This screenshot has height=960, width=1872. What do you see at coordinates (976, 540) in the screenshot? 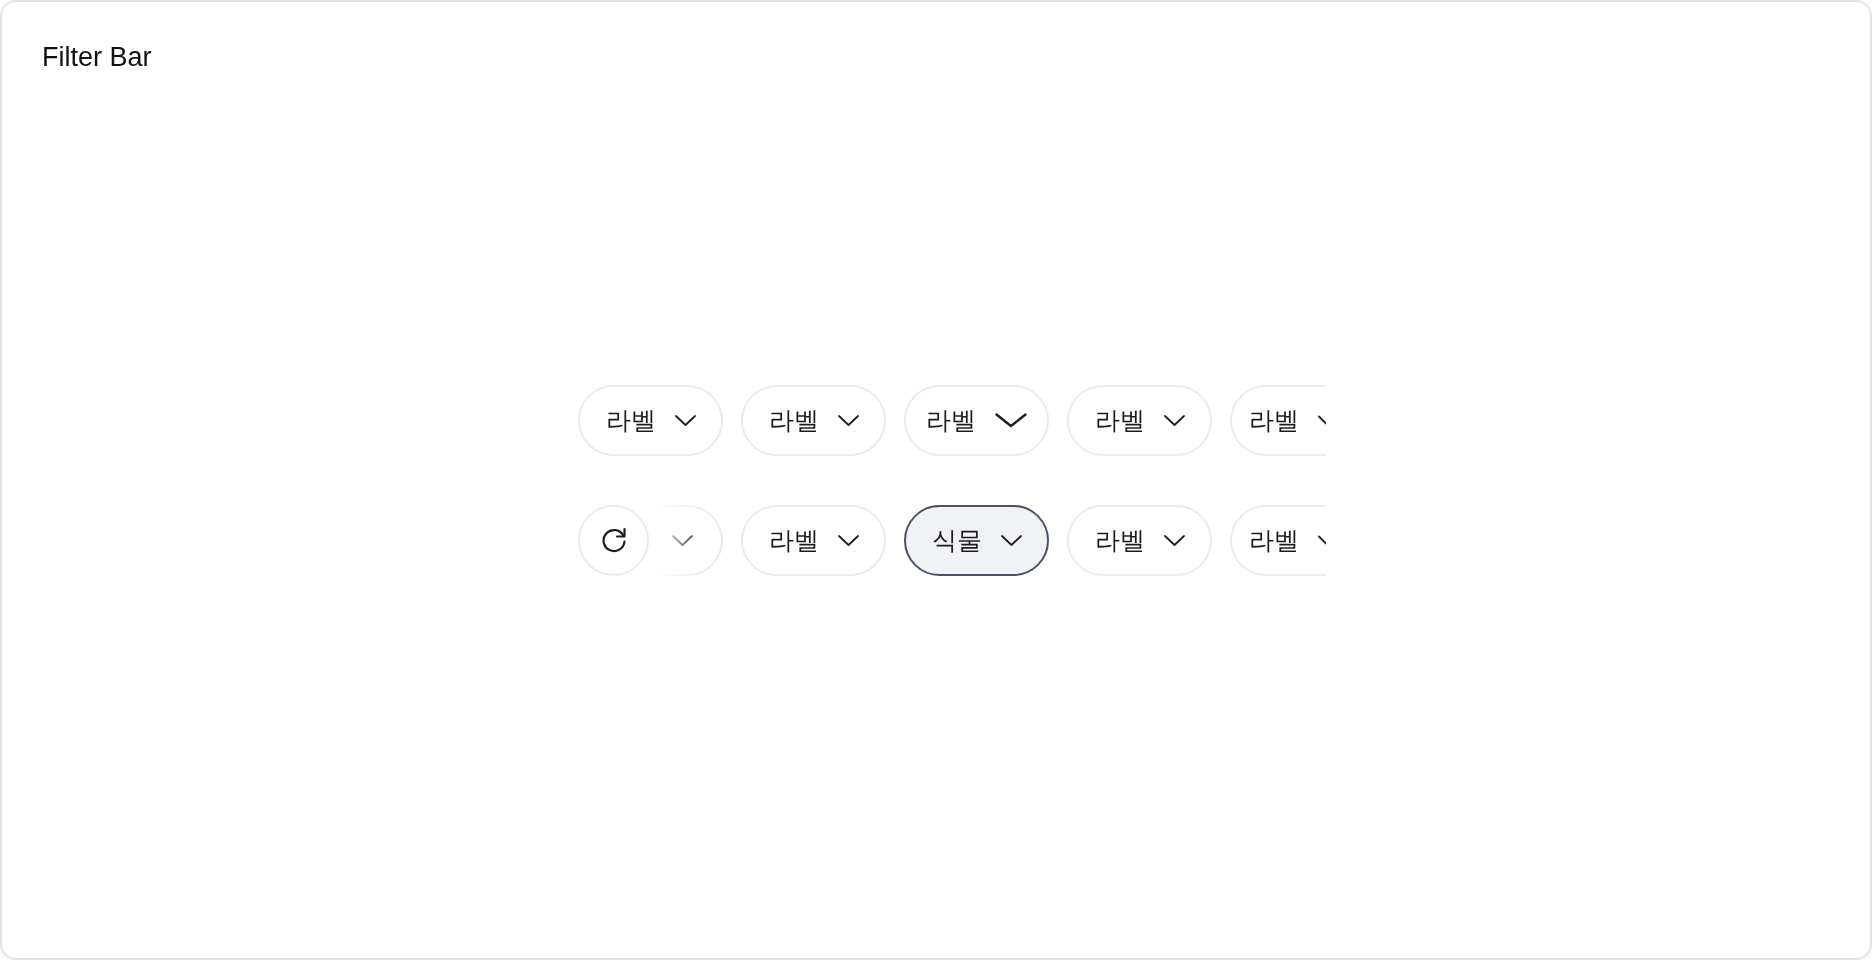
I see `filter-chip: 식물` at bounding box center [976, 540].